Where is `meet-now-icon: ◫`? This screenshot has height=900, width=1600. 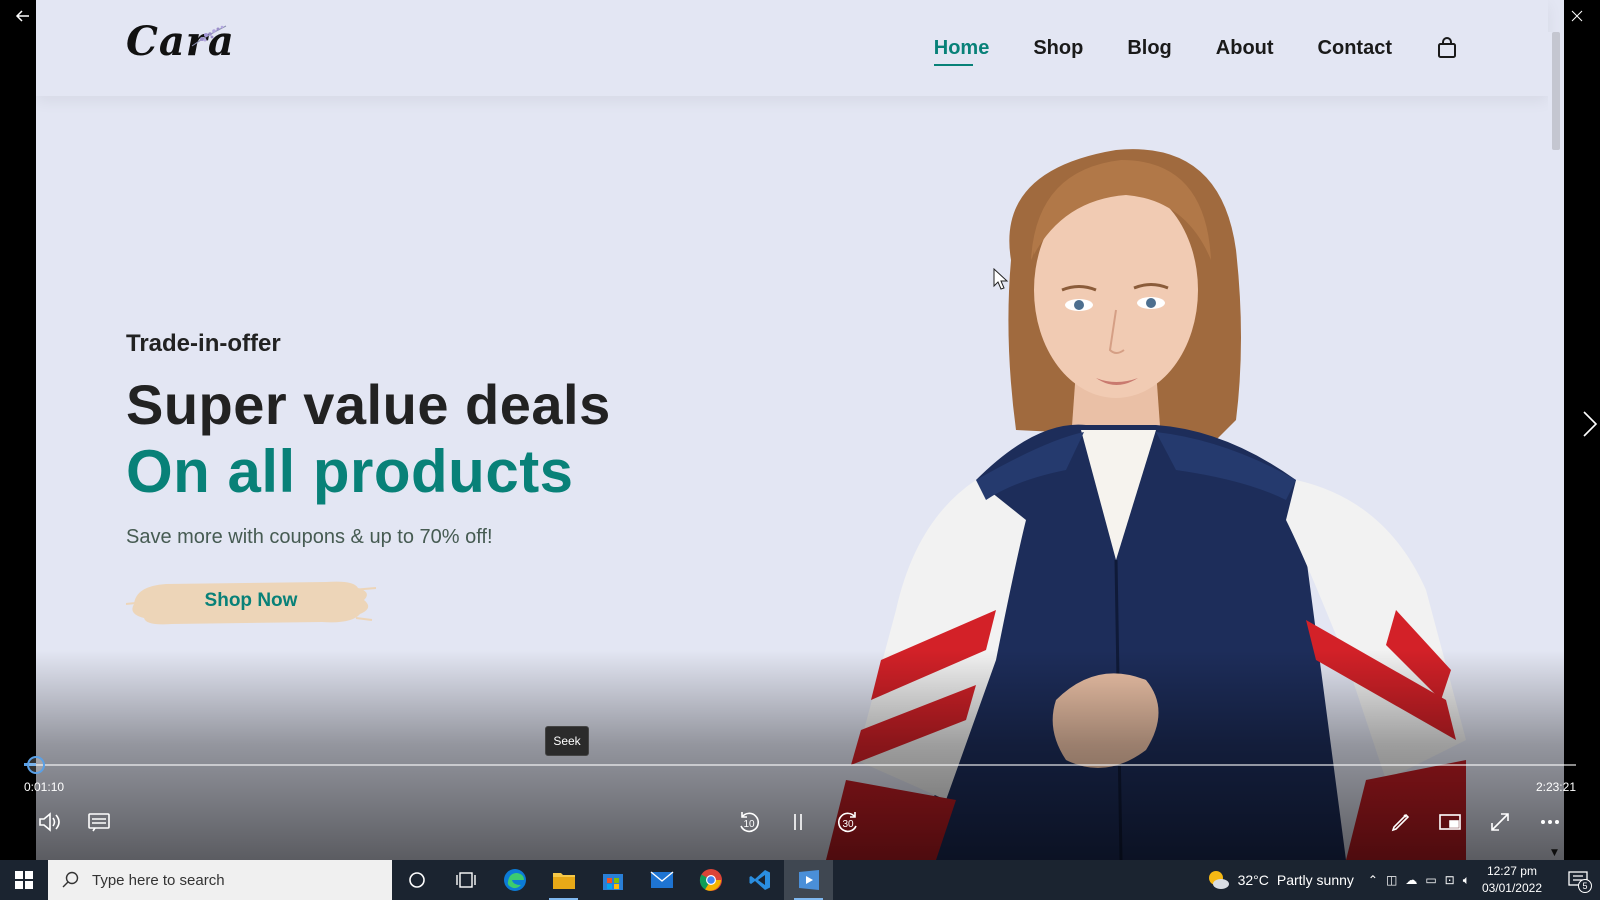
meet-now-icon: ◫ is located at coordinates (1391, 880).